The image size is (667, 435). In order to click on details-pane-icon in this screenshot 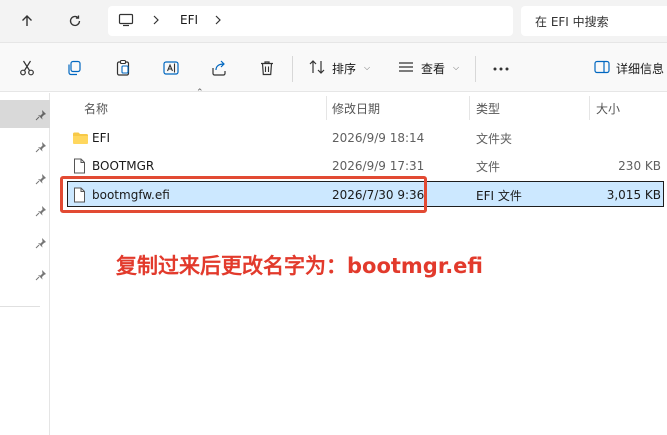, I will do `click(602, 68)`.